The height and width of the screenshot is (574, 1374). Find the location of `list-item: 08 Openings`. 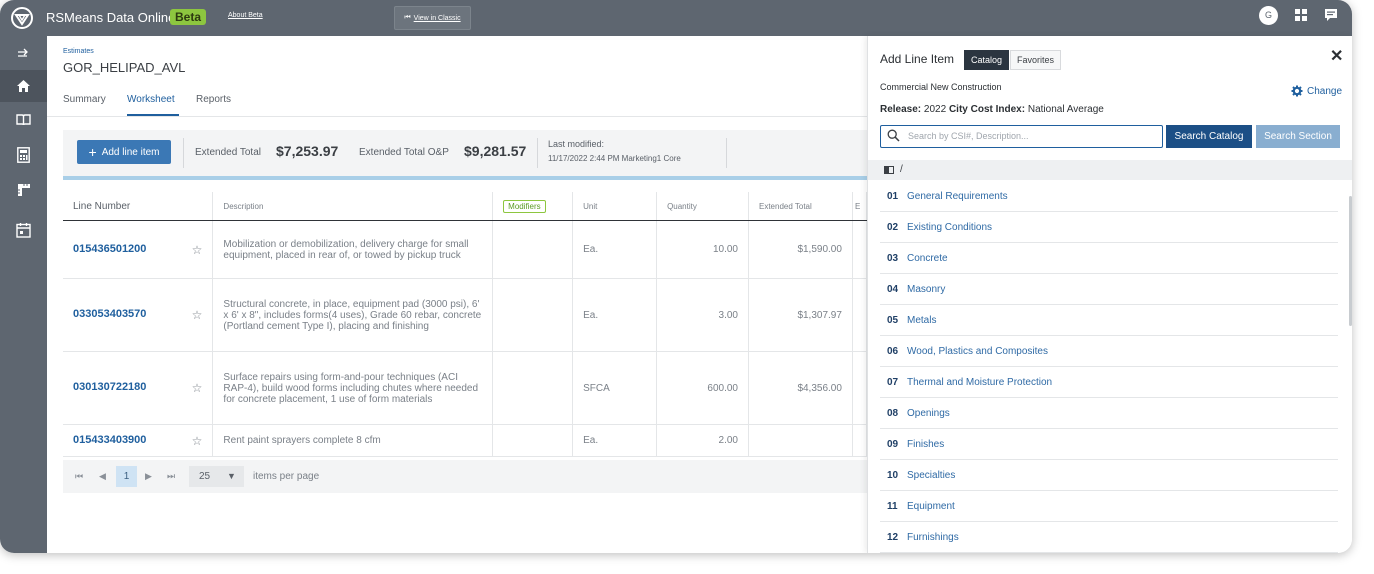

list-item: 08 Openings is located at coordinates (1109, 413).